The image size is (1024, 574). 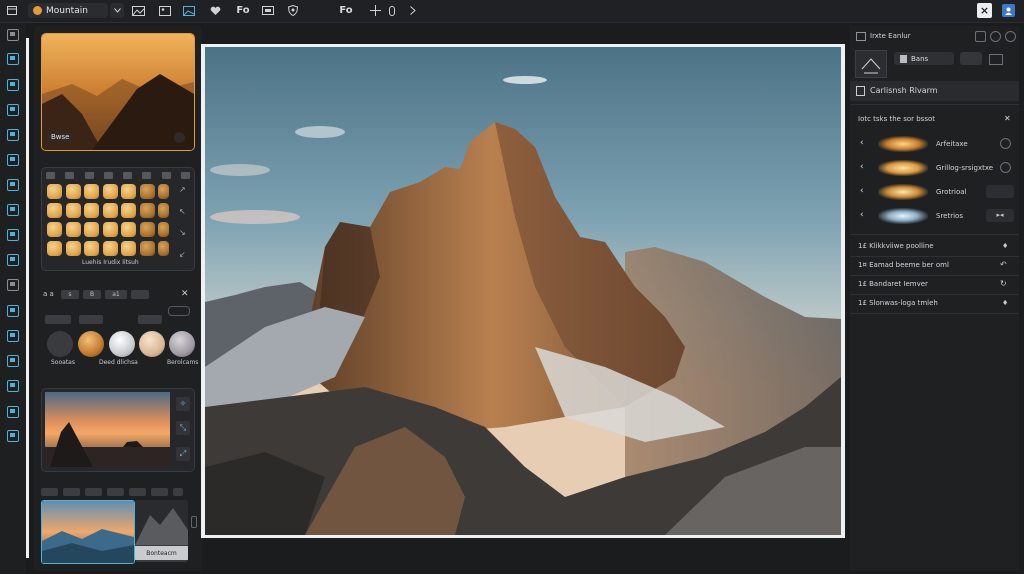 I want to click on tool-stamp-icon, so click(x=13, y=160).